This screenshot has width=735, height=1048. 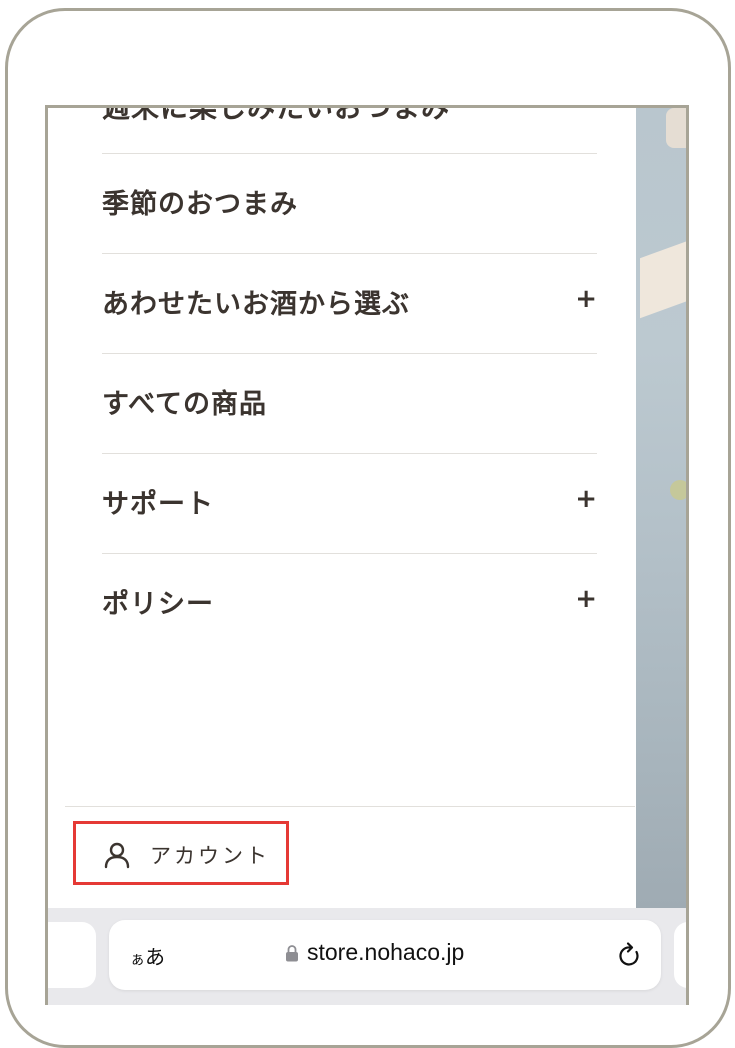 I want to click on menu-item-policy: ポリシー +, so click(x=349, y=602).